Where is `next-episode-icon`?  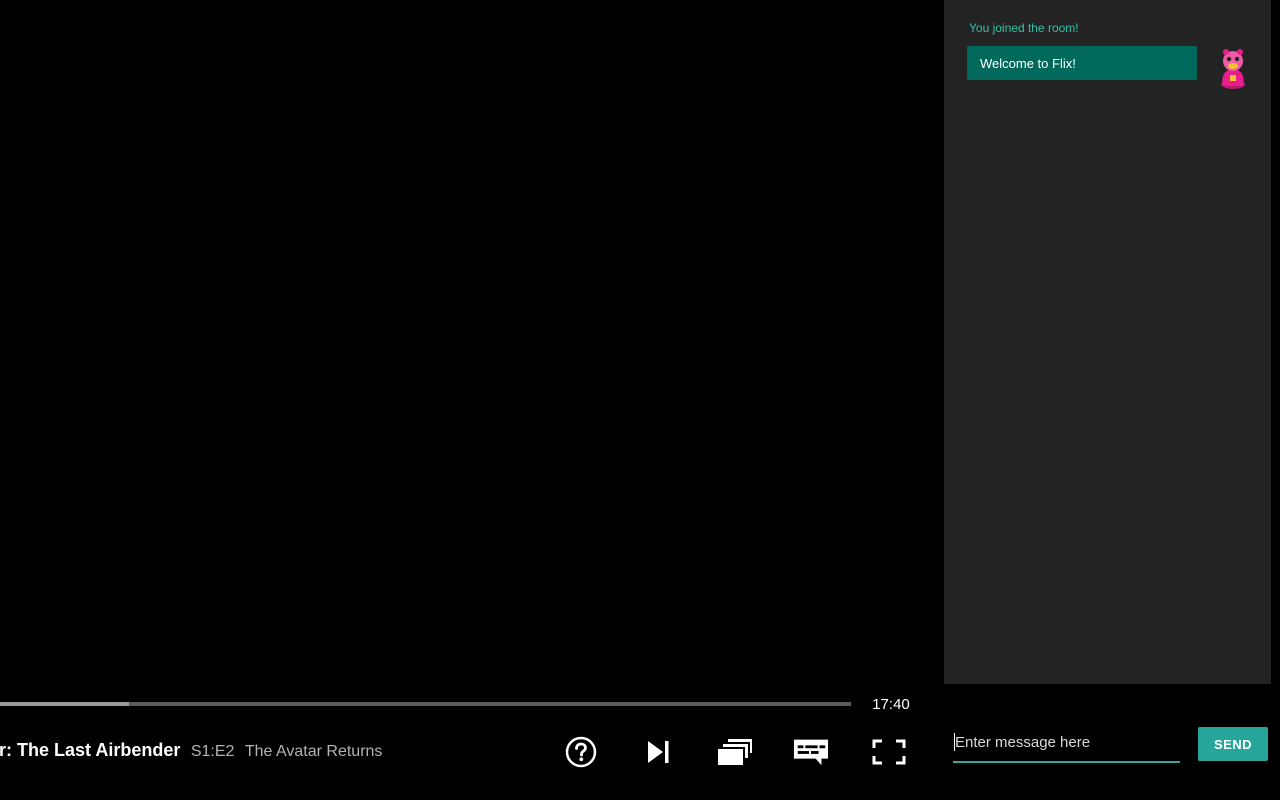 next-episode-icon is located at coordinates (658, 752).